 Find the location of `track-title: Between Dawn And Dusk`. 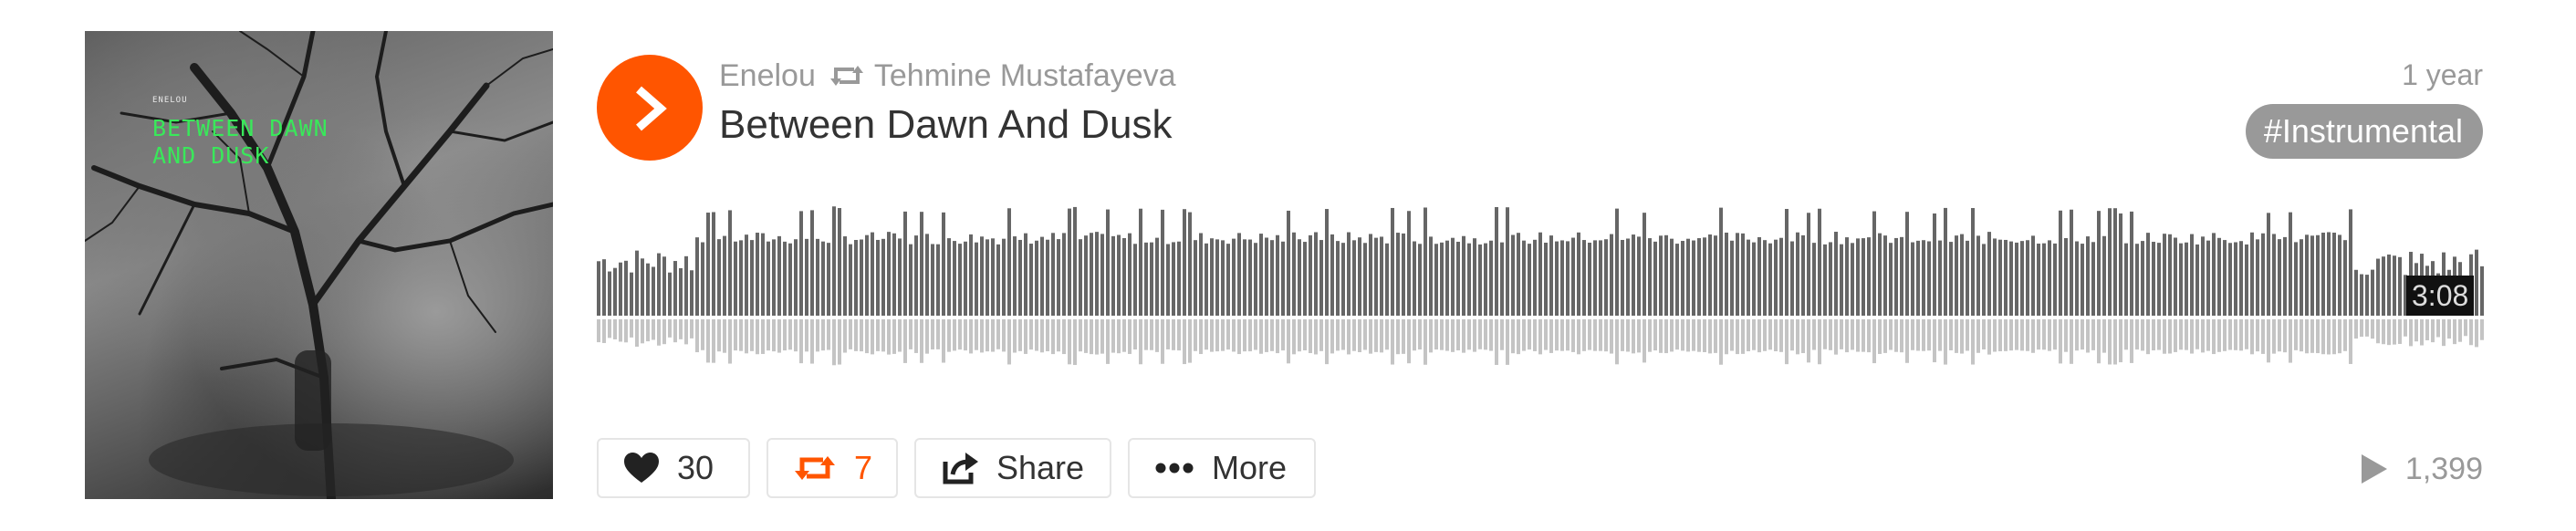

track-title: Between Dawn And Dusk is located at coordinates (946, 125).